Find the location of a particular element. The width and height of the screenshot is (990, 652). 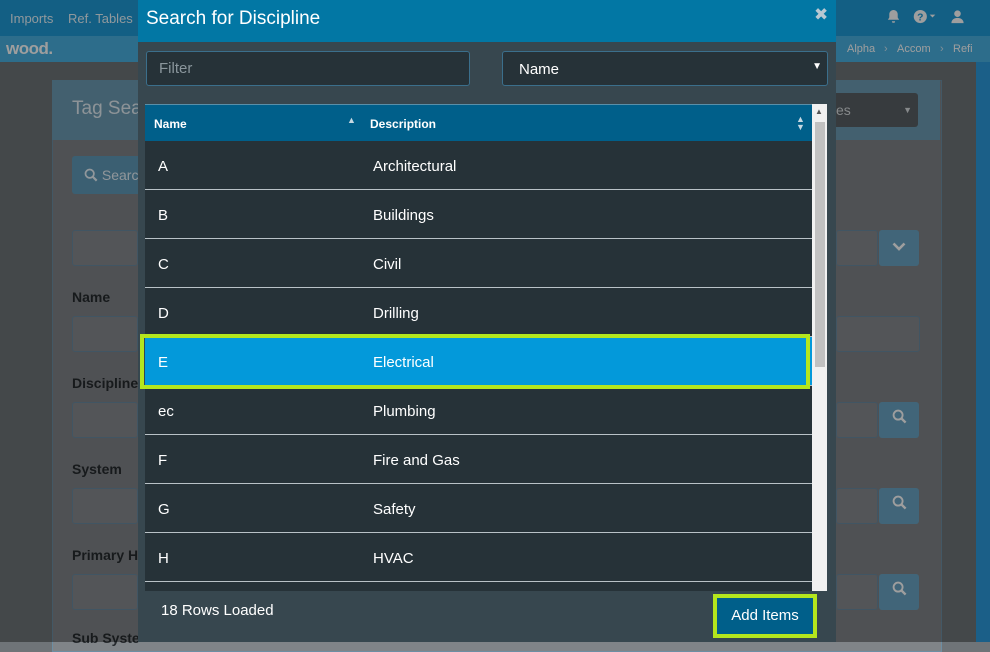

row-description-cell: Buildings is located at coordinates (403, 215).